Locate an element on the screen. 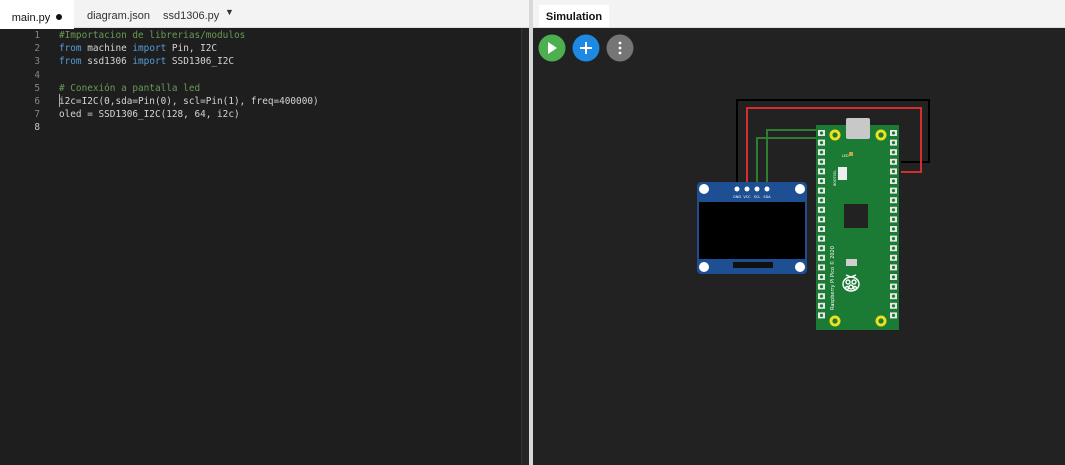 This screenshot has width=1065, height=465. oled-ribbon is located at coordinates (753, 265).